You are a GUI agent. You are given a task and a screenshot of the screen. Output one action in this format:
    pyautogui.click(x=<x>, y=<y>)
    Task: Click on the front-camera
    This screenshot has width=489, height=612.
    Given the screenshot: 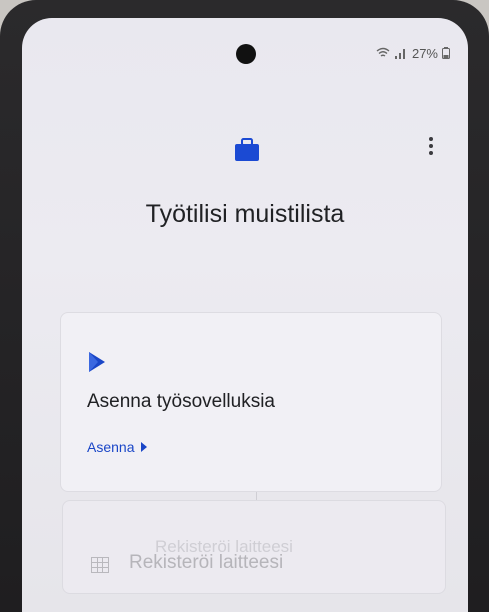 What is the action you would take?
    pyautogui.click(x=246, y=54)
    